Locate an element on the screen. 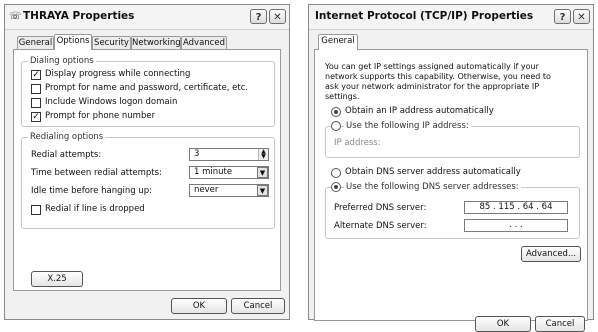 The image size is (598, 332). obtain-ip-auto-label: Obtain an IP address automatically is located at coordinates (419, 111).